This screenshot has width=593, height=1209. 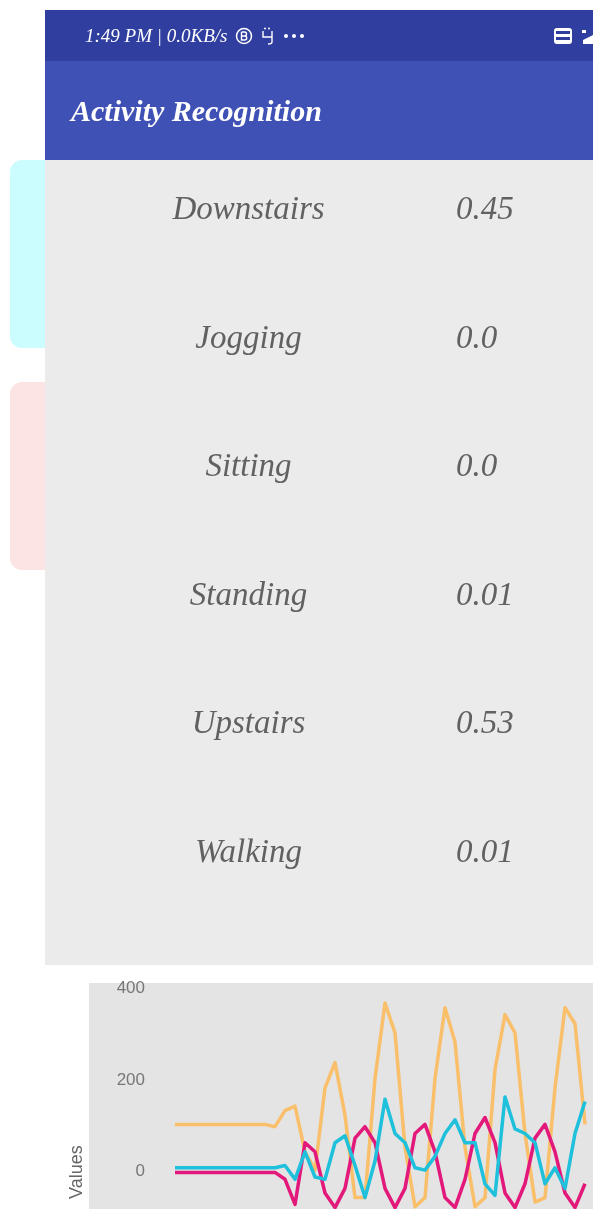 What do you see at coordinates (587, 35) in the screenshot?
I see `signal-icon` at bounding box center [587, 35].